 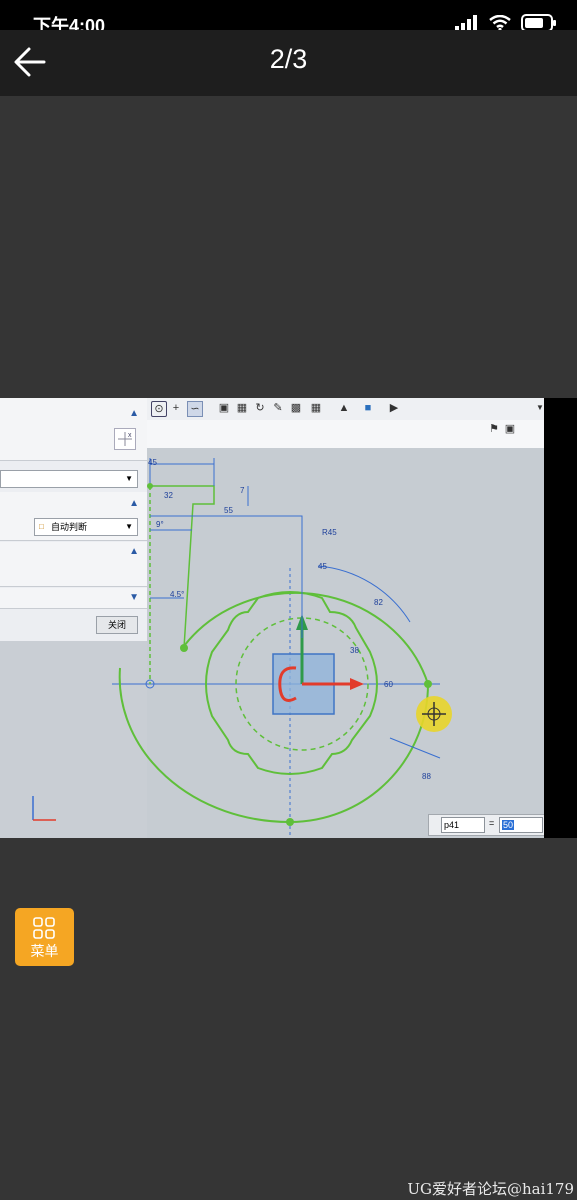 I want to click on wifi-icon, so click(x=500, y=23).